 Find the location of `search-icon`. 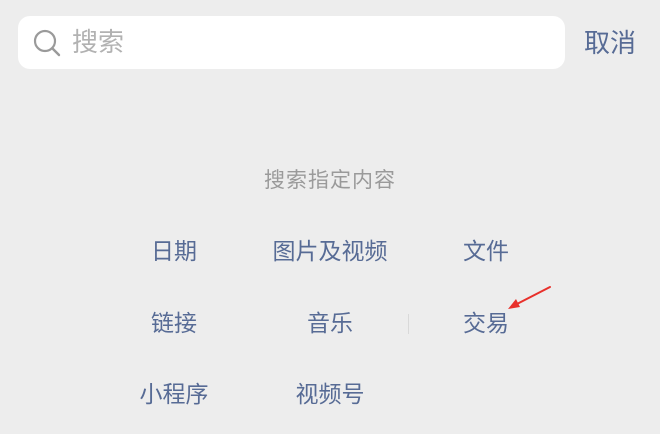

search-icon is located at coordinates (47, 43).